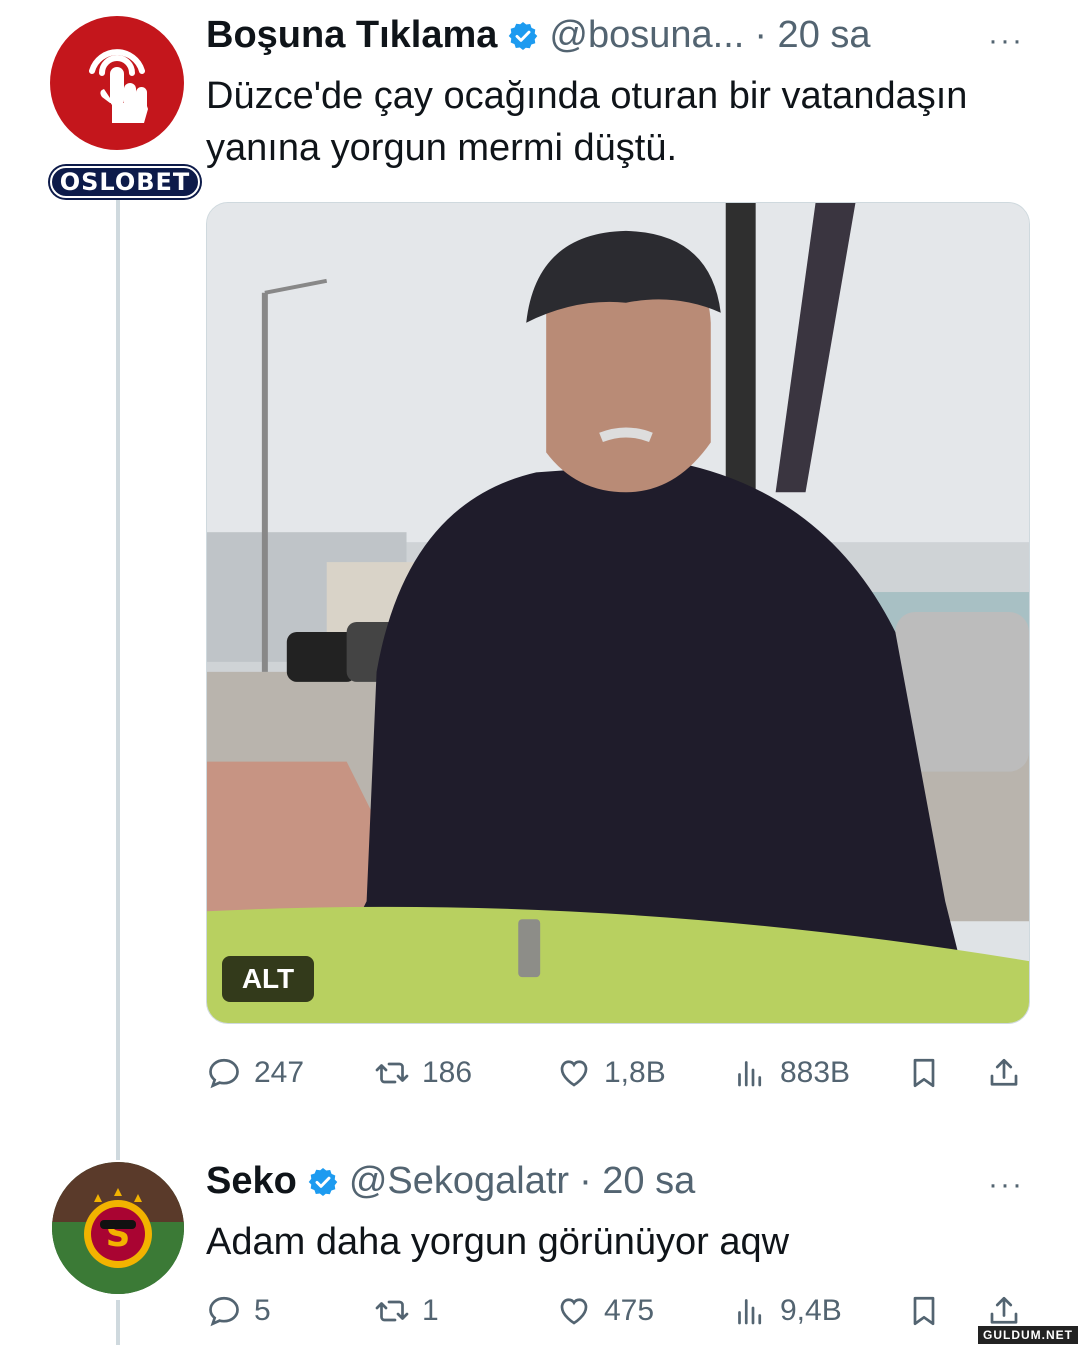  What do you see at coordinates (262, 1310) in the screenshot?
I see `reply-count: 5` at bounding box center [262, 1310].